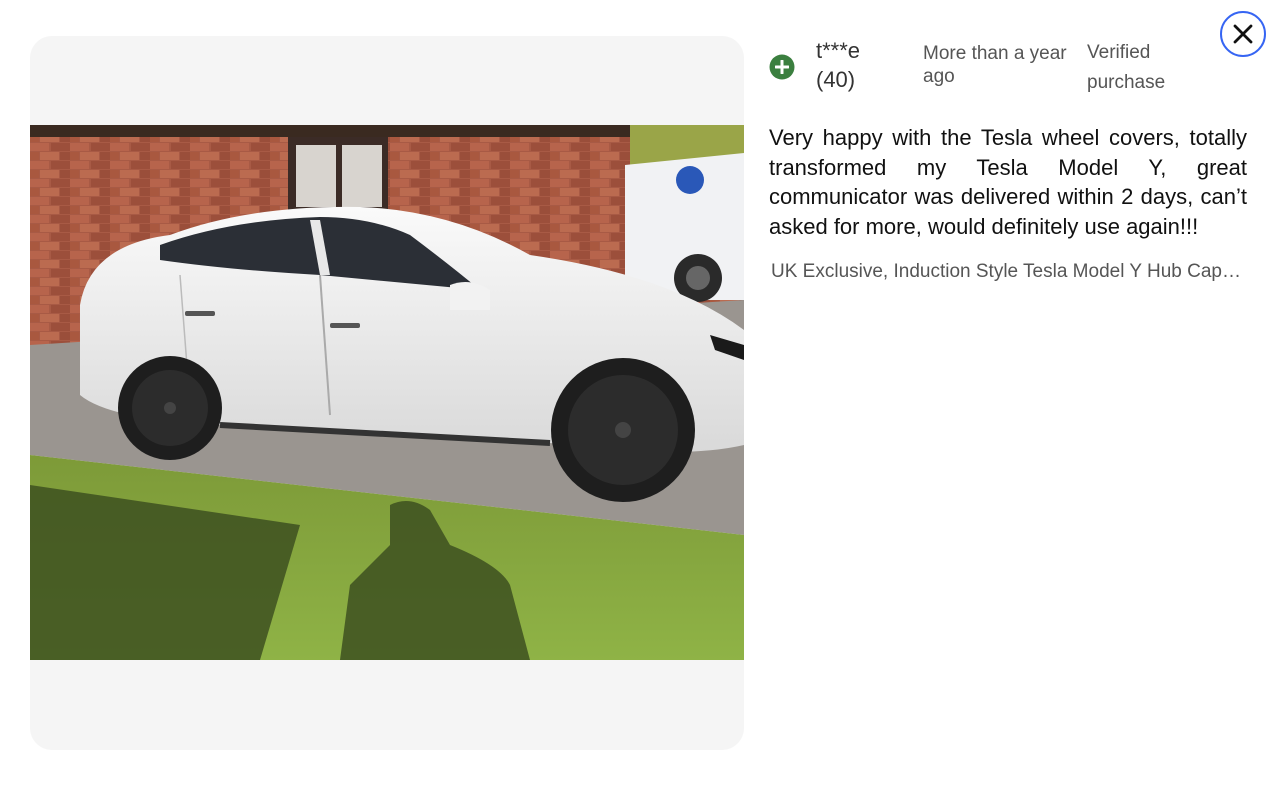 This screenshot has height=787, width=1280. I want to click on close-icon, so click(1243, 34).